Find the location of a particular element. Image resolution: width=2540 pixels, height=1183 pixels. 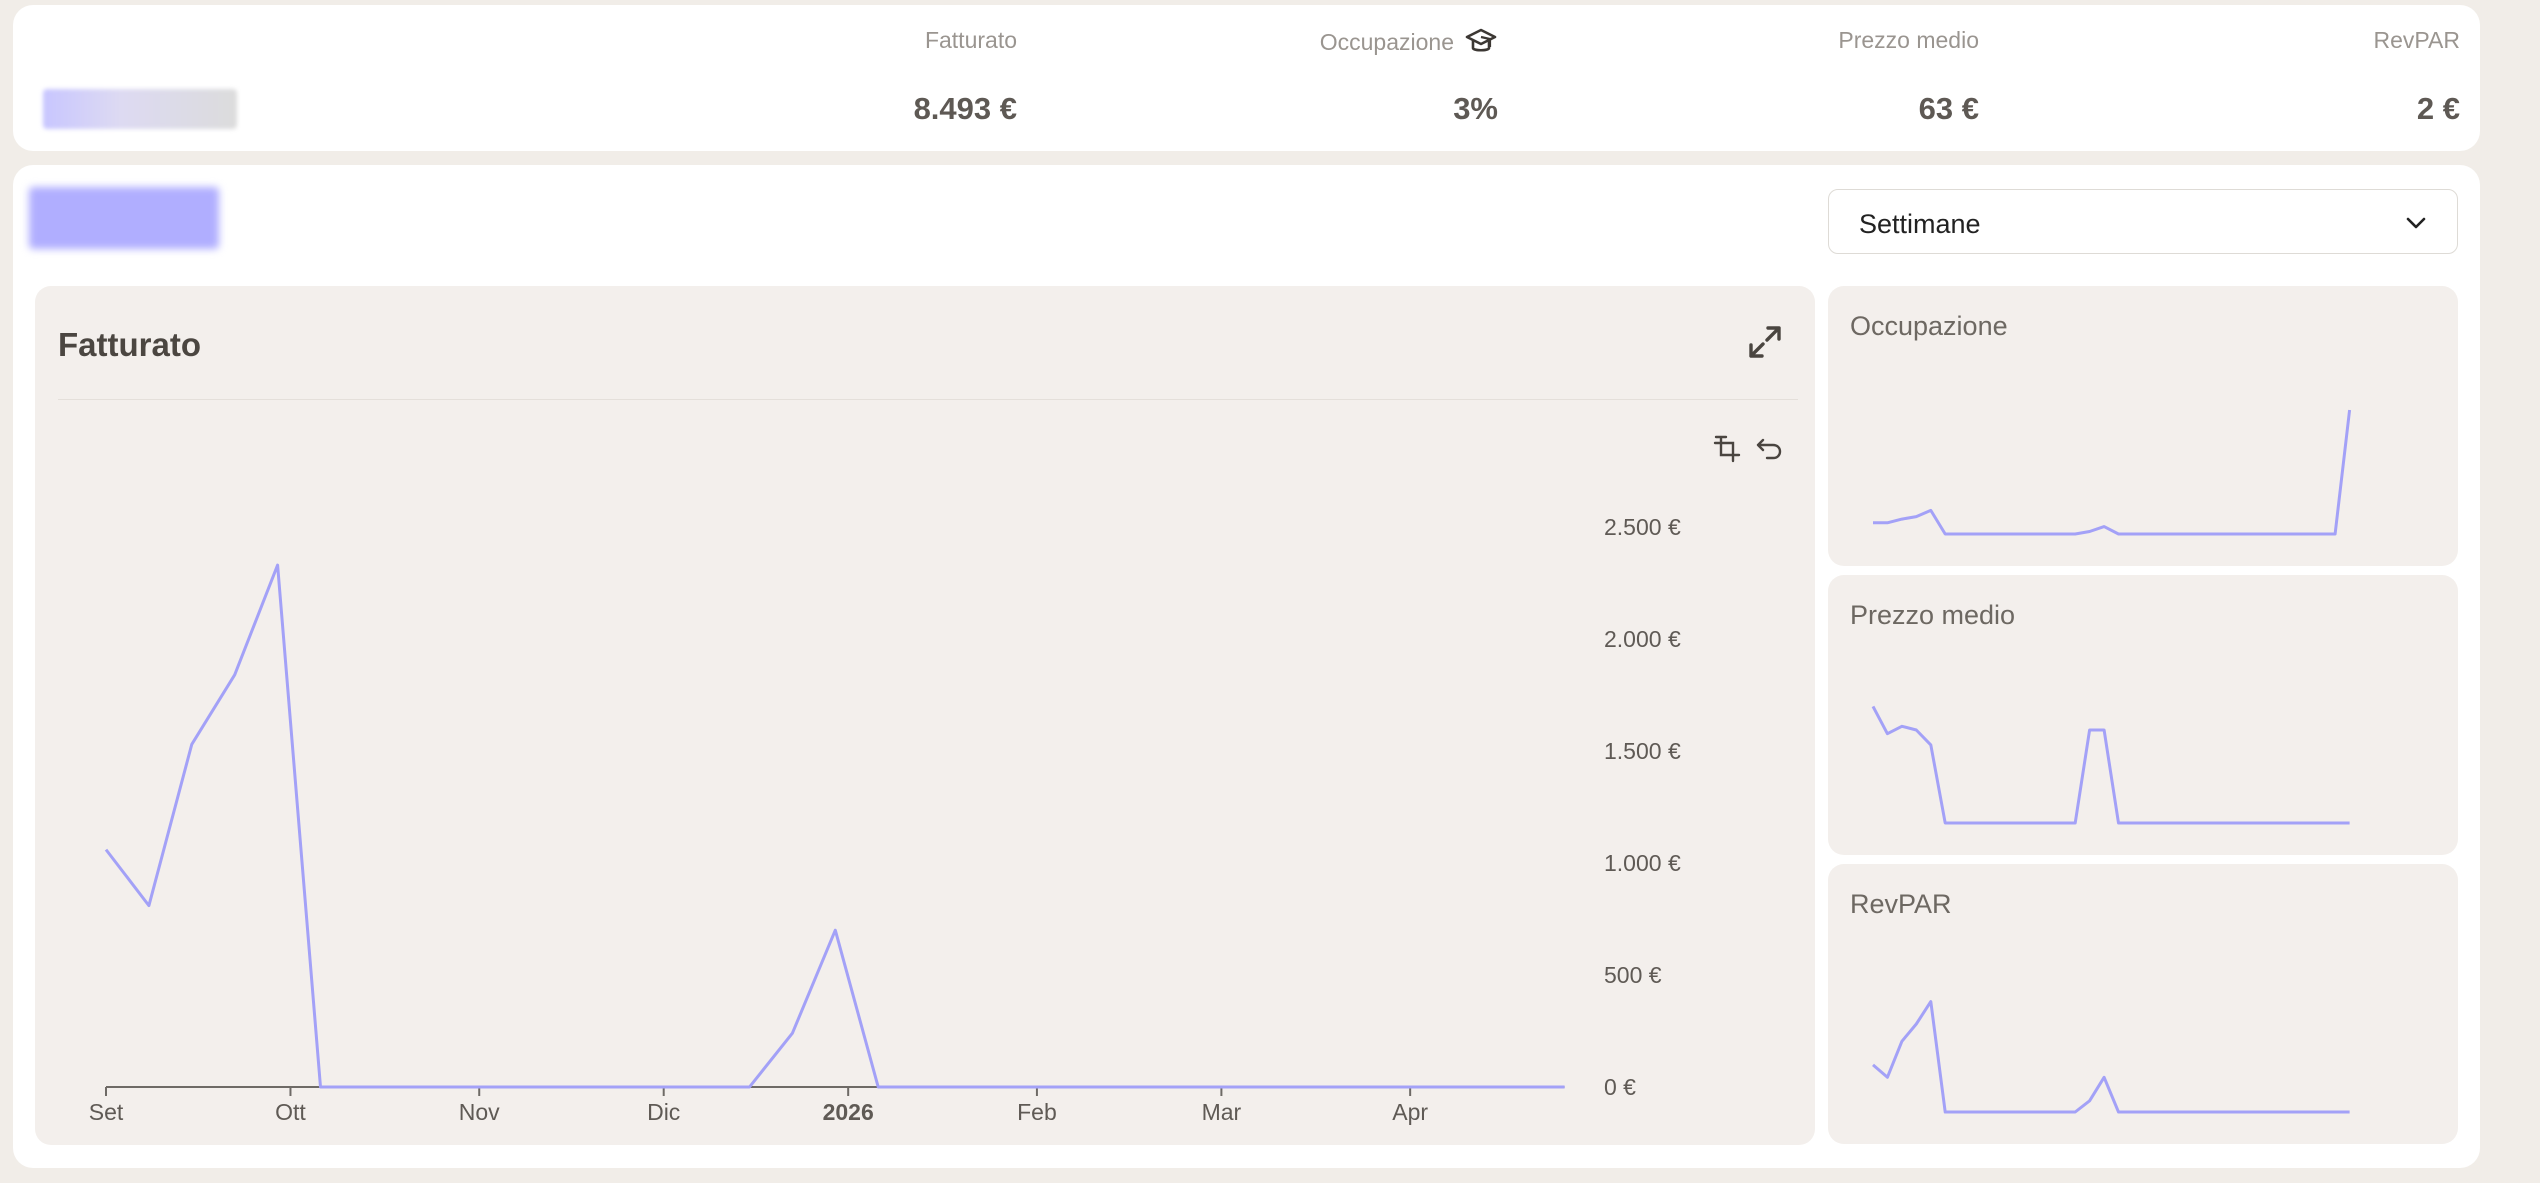

y-tick-label: 1.500 € is located at coordinates (1642, 751).